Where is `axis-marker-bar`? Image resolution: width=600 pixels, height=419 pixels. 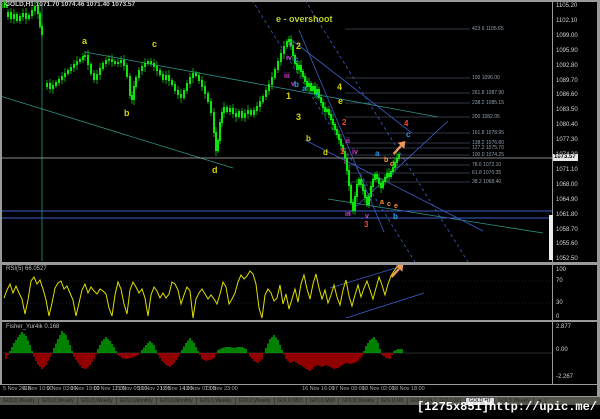
axis-marker-bar is located at coordinates (551, 237).